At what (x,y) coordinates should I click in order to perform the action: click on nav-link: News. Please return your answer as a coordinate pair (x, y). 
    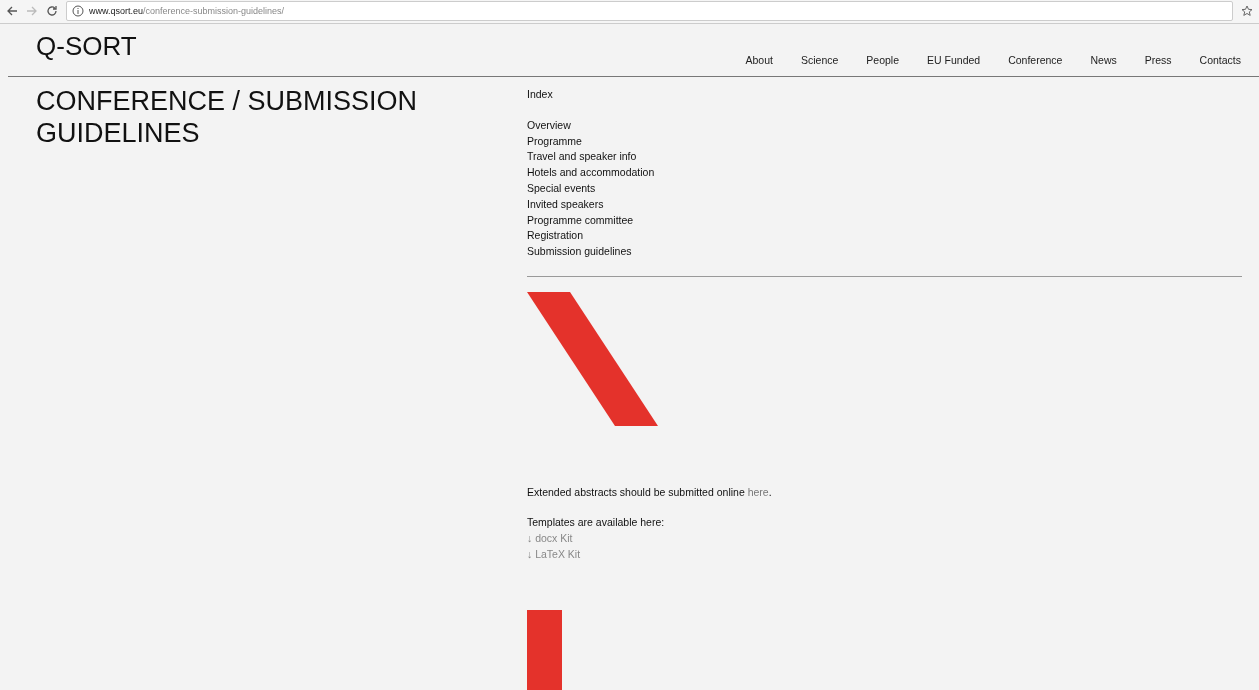
    Looking at the image, I should click on (1103, 59).